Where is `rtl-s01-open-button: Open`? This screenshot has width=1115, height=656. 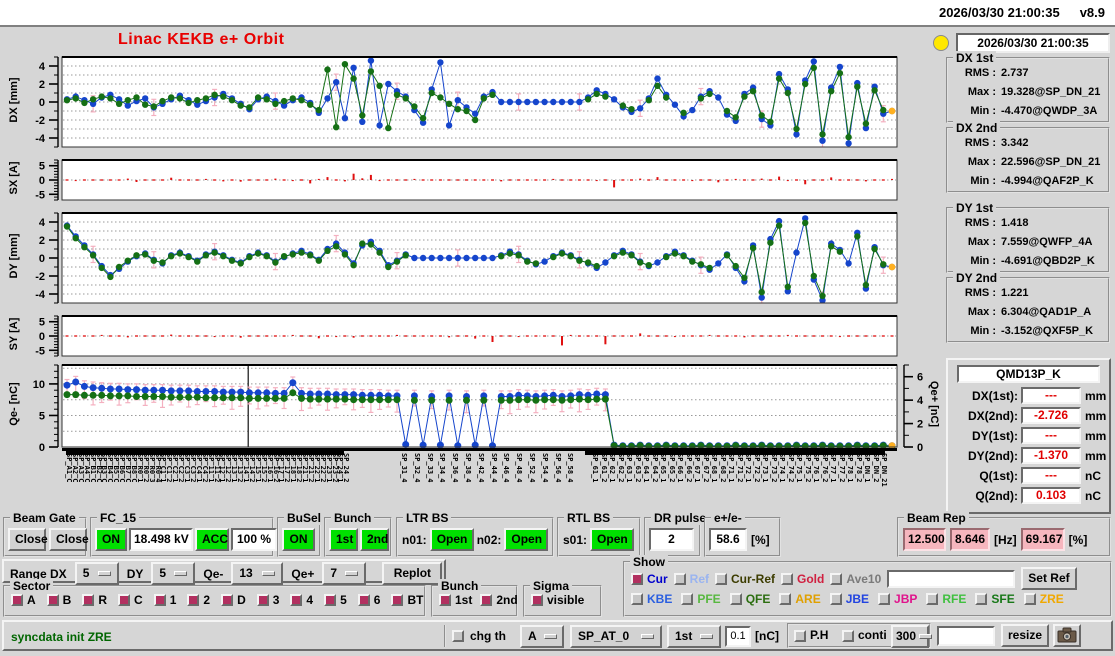 rtl-s01-open-button: Open is located at coordinates (612, 539).